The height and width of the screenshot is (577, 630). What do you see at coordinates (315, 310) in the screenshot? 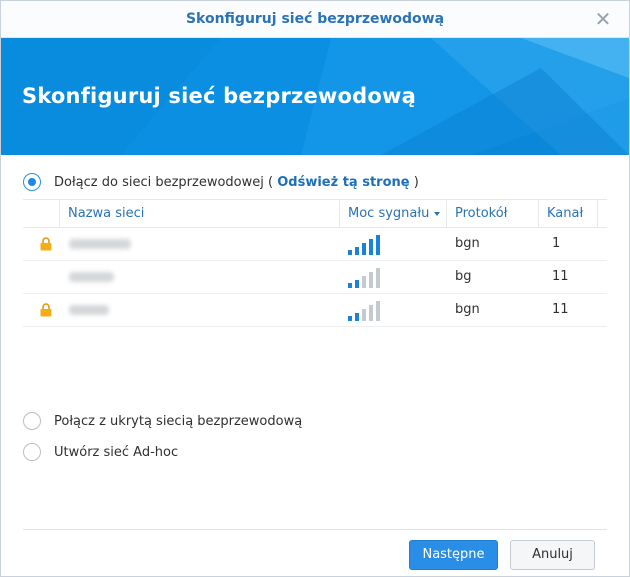
I see `table-row: bgn 11` at bounding box center [315, 310].